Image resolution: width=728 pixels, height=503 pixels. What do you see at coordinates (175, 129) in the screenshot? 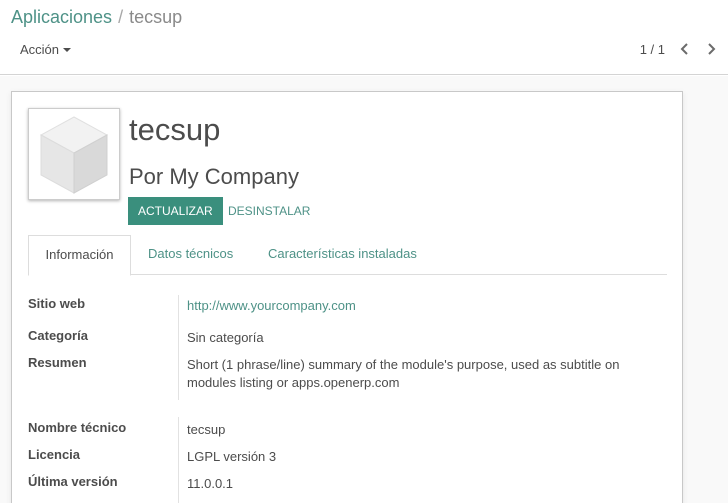
I see `module-title: tecsup` at bounding box center [175, 129].